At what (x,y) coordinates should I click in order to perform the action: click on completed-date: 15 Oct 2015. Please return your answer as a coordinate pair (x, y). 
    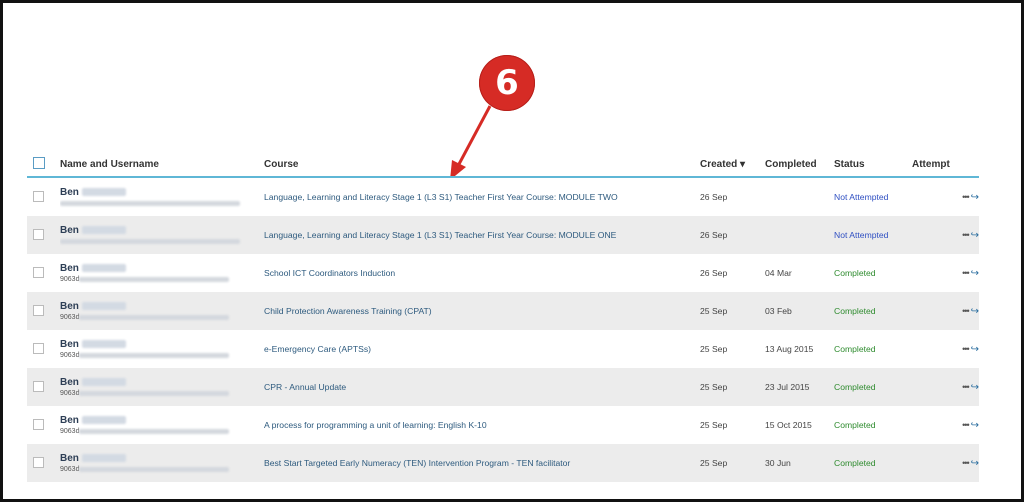
    Looking at the image, I should click on (799, 425).